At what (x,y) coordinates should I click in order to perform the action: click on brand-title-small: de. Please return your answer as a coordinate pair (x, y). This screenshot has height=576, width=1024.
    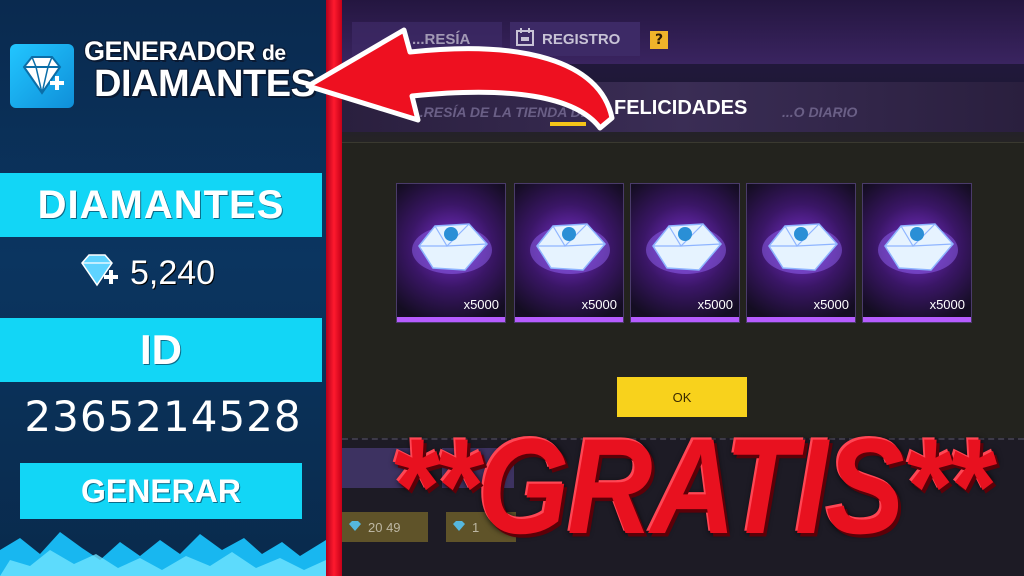
    Looking at the image, I should click on (274, 53).